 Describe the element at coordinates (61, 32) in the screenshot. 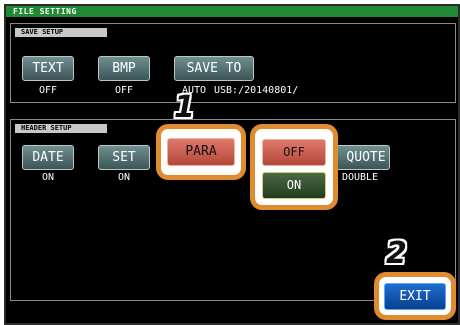

I see `save-setup-label: SAVE SETUP` at that location.